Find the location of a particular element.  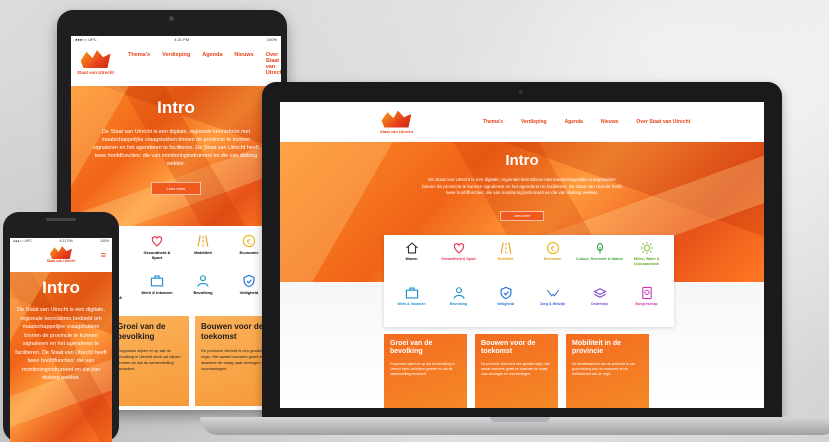

category-burgerschap: Burgerschap is located at coordinates (646, 303).